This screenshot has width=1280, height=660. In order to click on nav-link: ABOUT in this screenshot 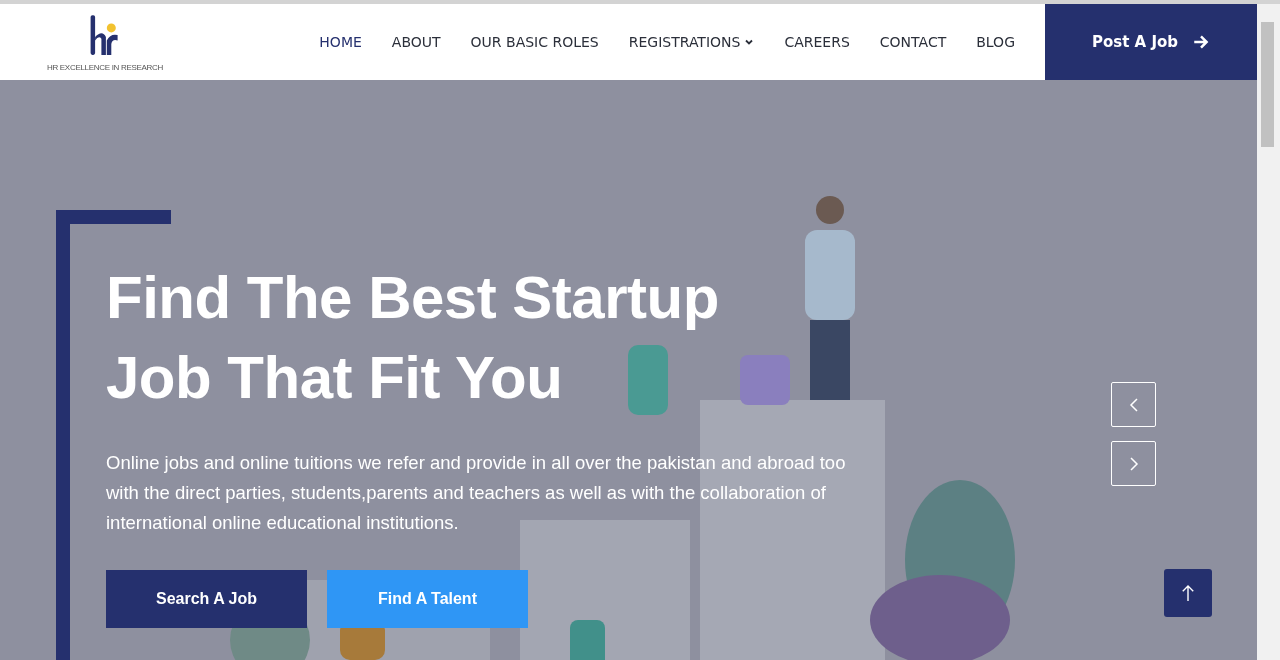, I will do `click(416, 42)`.